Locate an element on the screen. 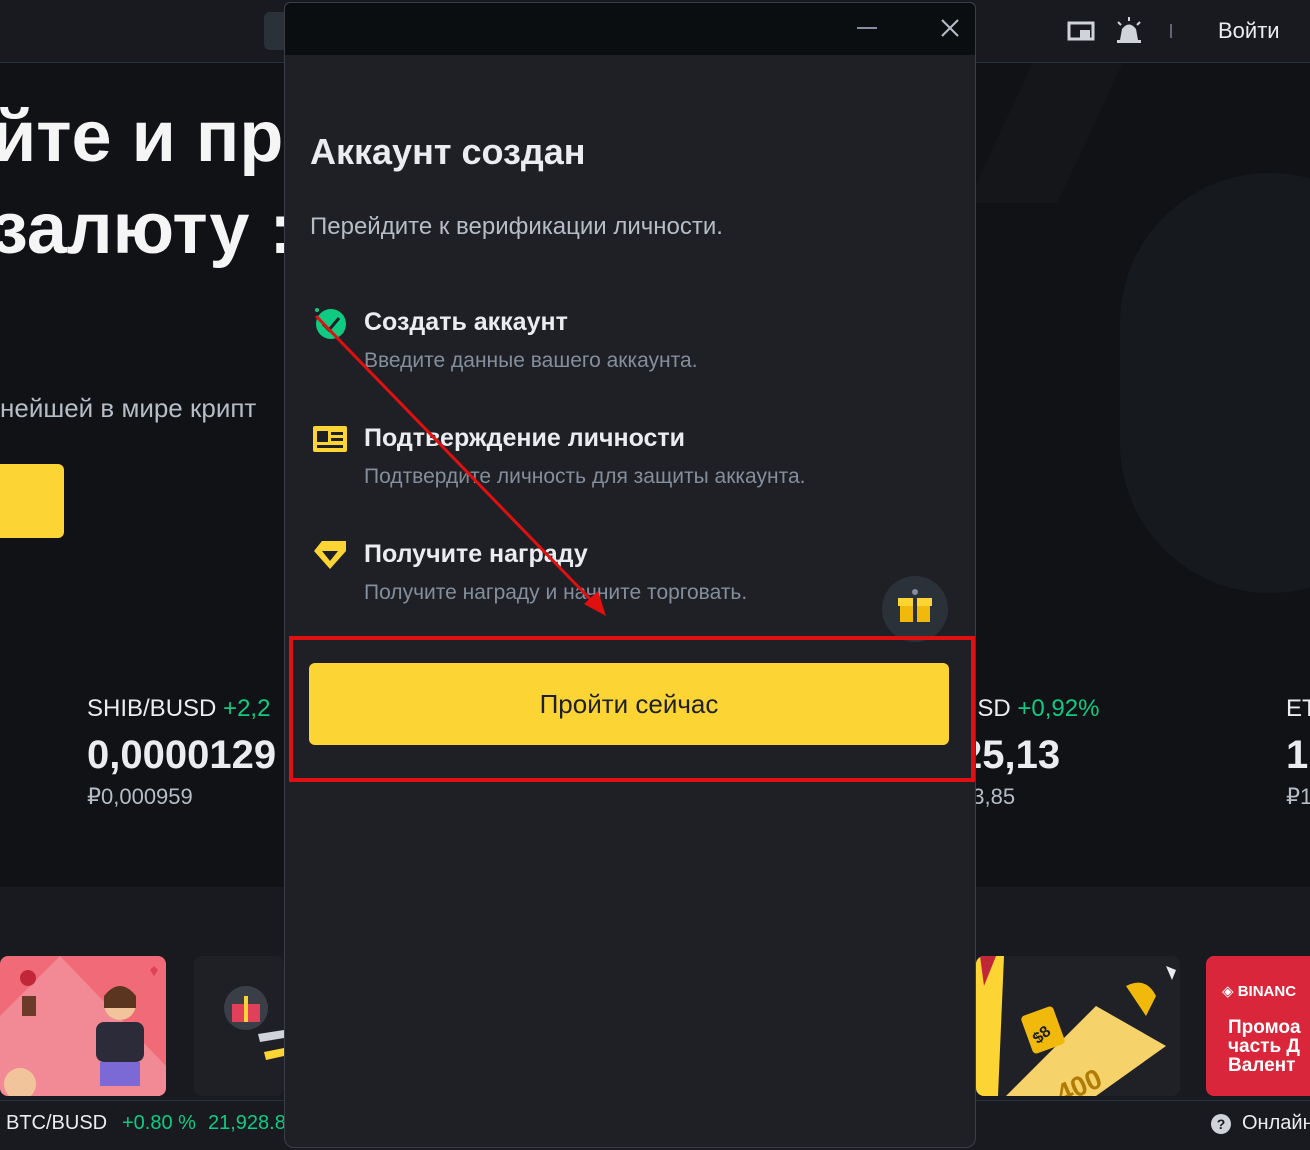 Image resolution: width=1310 pixels, height=1150 pixels. valentine-illustration is located at coordinates (83, 1026).